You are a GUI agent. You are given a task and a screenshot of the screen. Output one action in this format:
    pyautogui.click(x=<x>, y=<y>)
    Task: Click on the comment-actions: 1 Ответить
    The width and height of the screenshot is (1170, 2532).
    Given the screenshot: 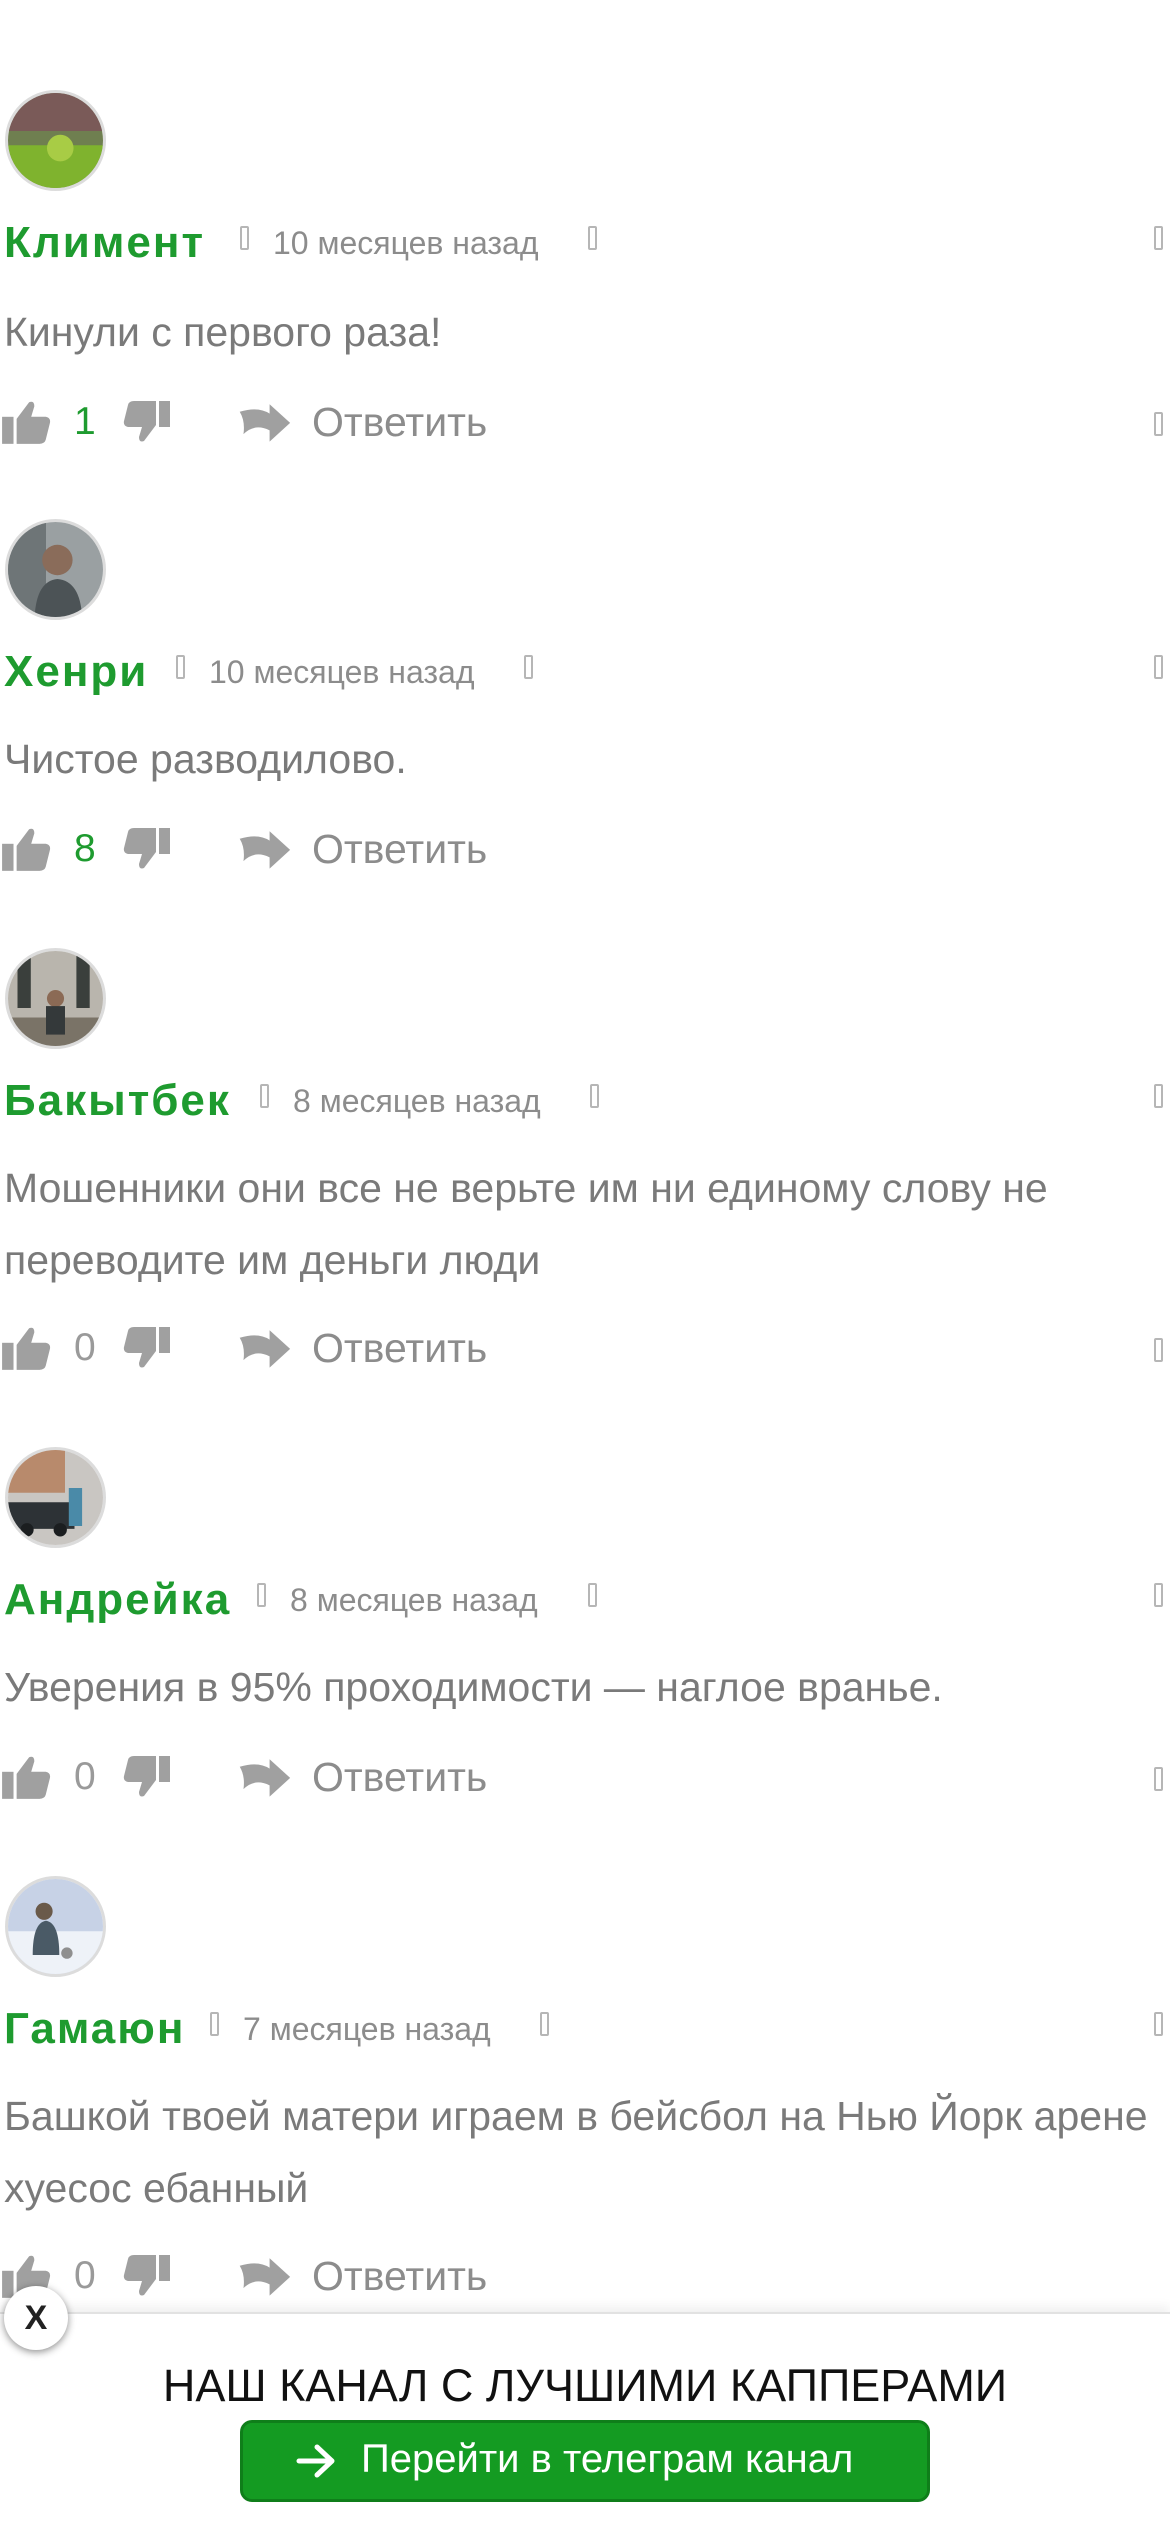 What is the action you would take?
    pyautogui.click(x=585, y=424)
    